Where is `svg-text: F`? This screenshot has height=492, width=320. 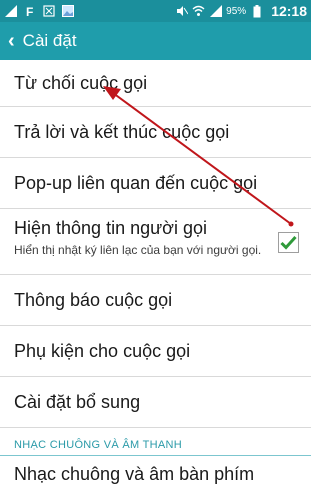
svg-text: F is located at coordinates (29, 11).